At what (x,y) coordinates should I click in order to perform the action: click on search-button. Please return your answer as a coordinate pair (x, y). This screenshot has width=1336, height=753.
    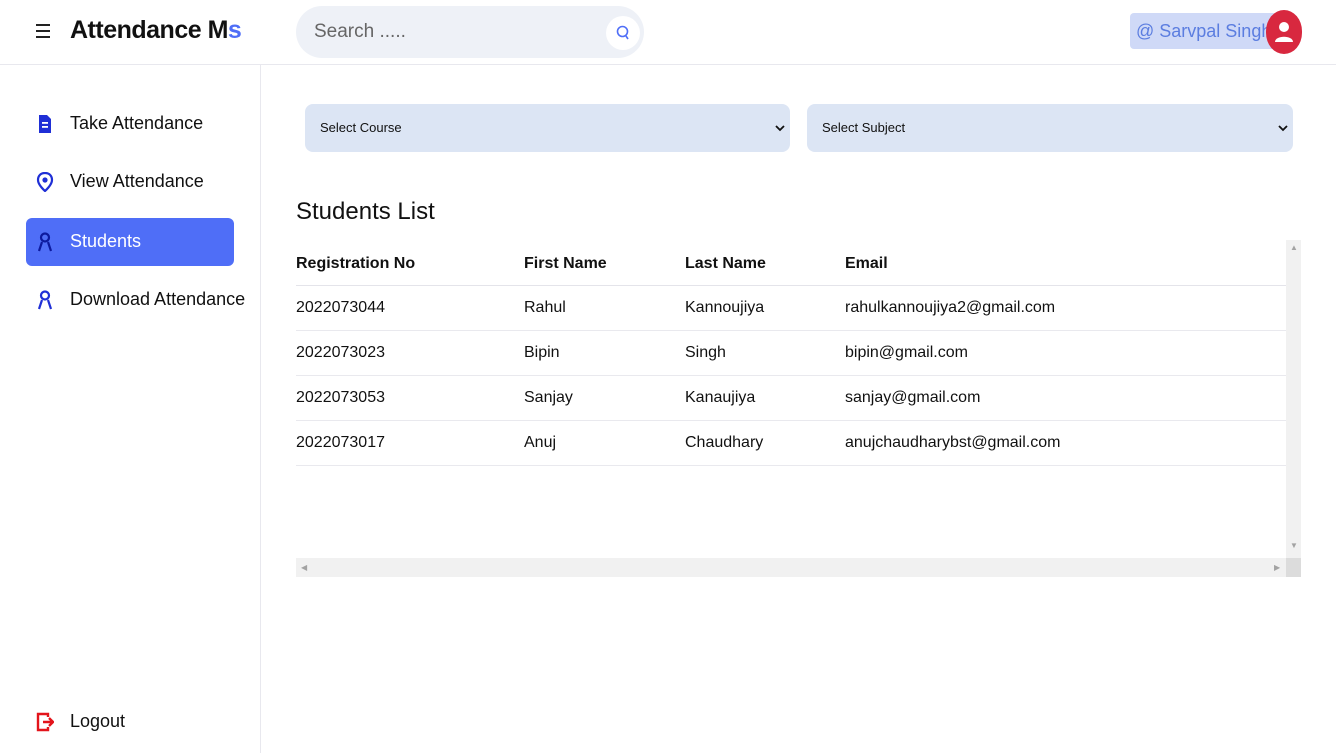
    Looking at the image, I should click on (623, 33).